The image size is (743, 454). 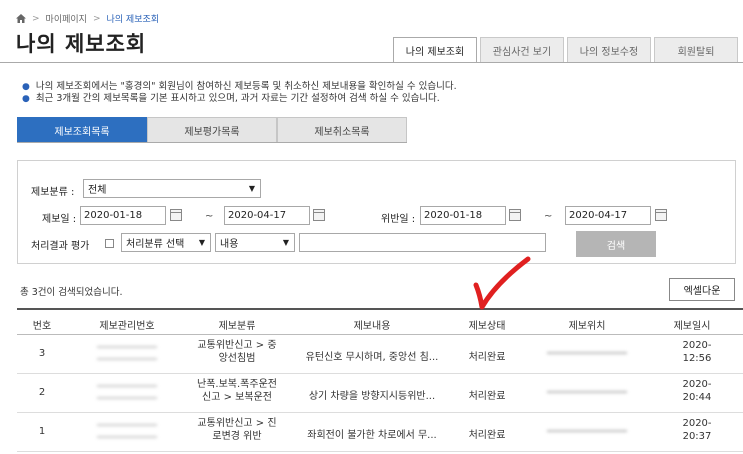 I want to click on row-category: 교통위반신고 > 중 앙선침범, so click(x=237, y=352).